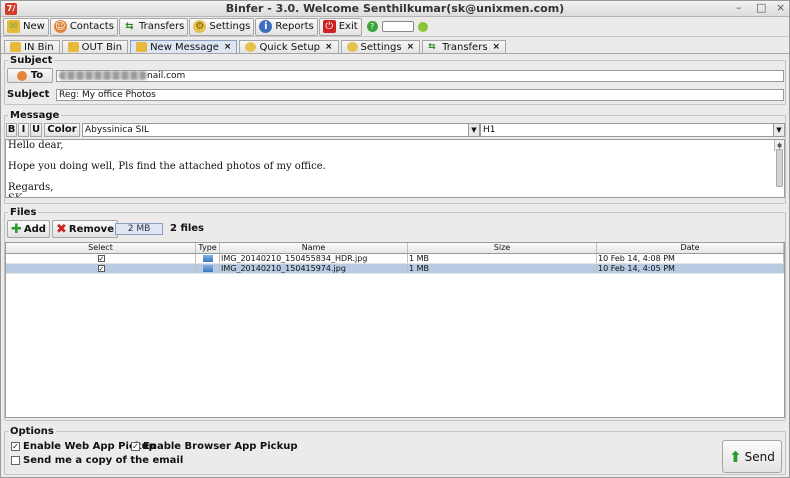 The image size is (790, 478). Describe the element at coordinates (36, 145) in the screenshot. I see `message-line: Hello dear,` at that location.